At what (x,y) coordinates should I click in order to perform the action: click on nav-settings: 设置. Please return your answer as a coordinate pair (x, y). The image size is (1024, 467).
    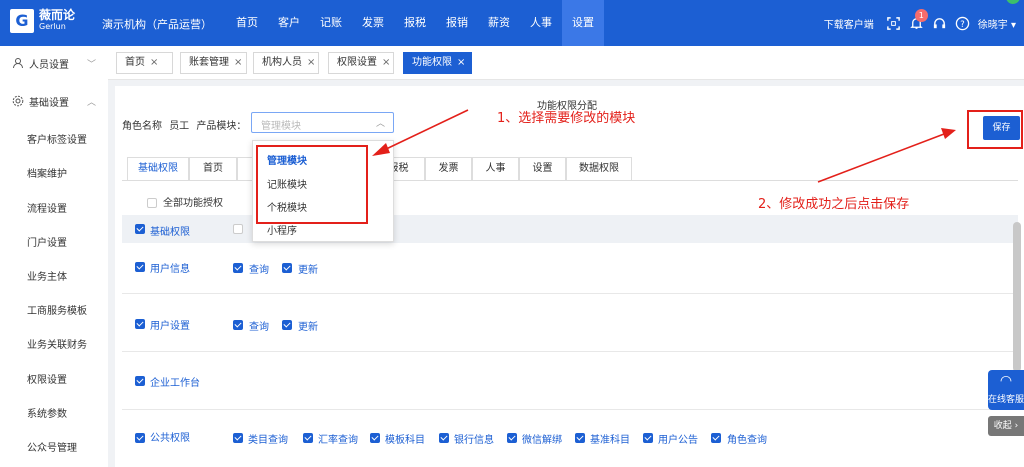
    Looking at the image, I should click on (583, 23).